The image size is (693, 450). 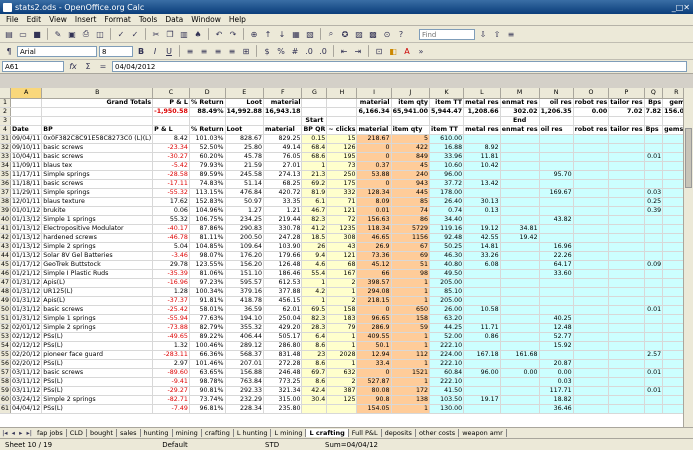 What do you see at coordinates (314, 175) in the screenshot?
I see `cell: 21.3` at bounding box center [314, 175].